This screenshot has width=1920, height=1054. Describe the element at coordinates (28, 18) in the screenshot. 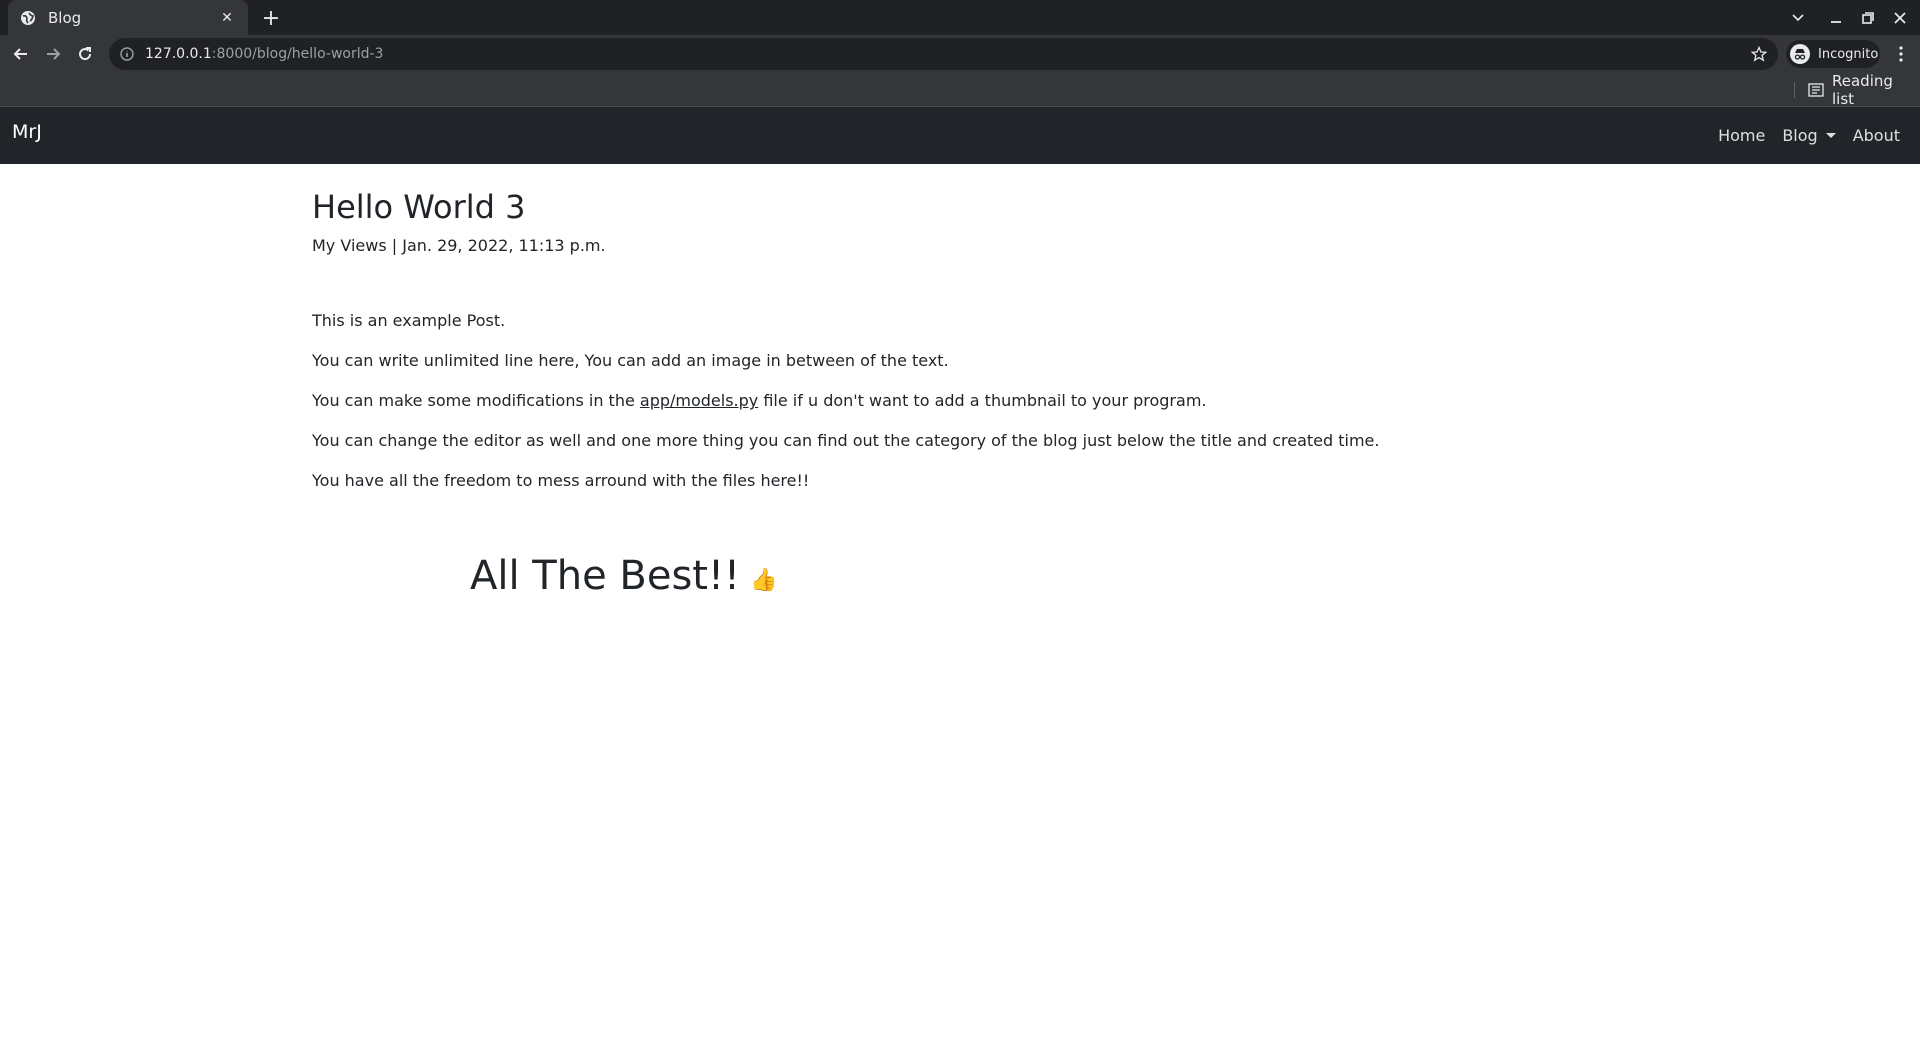

I see `globe-icon` at that location.